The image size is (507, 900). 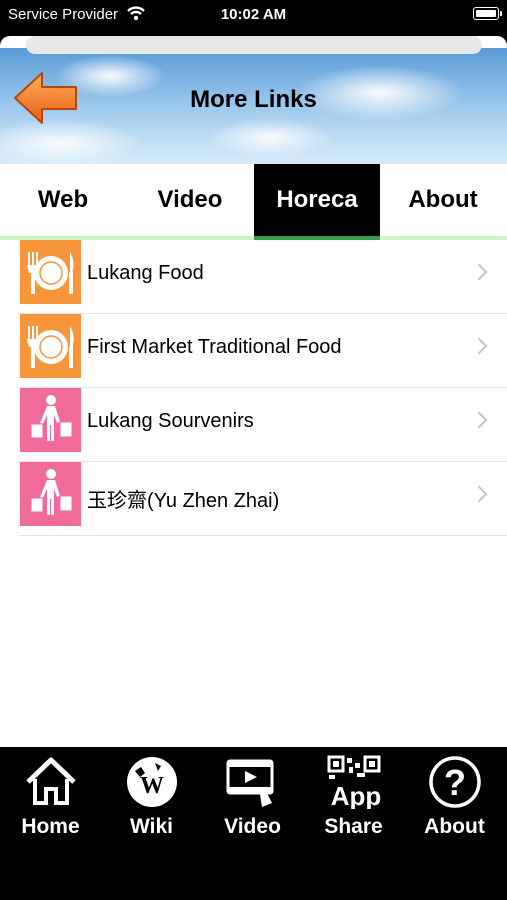 I want to click on list-item-label: First Market Traditional Food, so click(x=214, y=347).